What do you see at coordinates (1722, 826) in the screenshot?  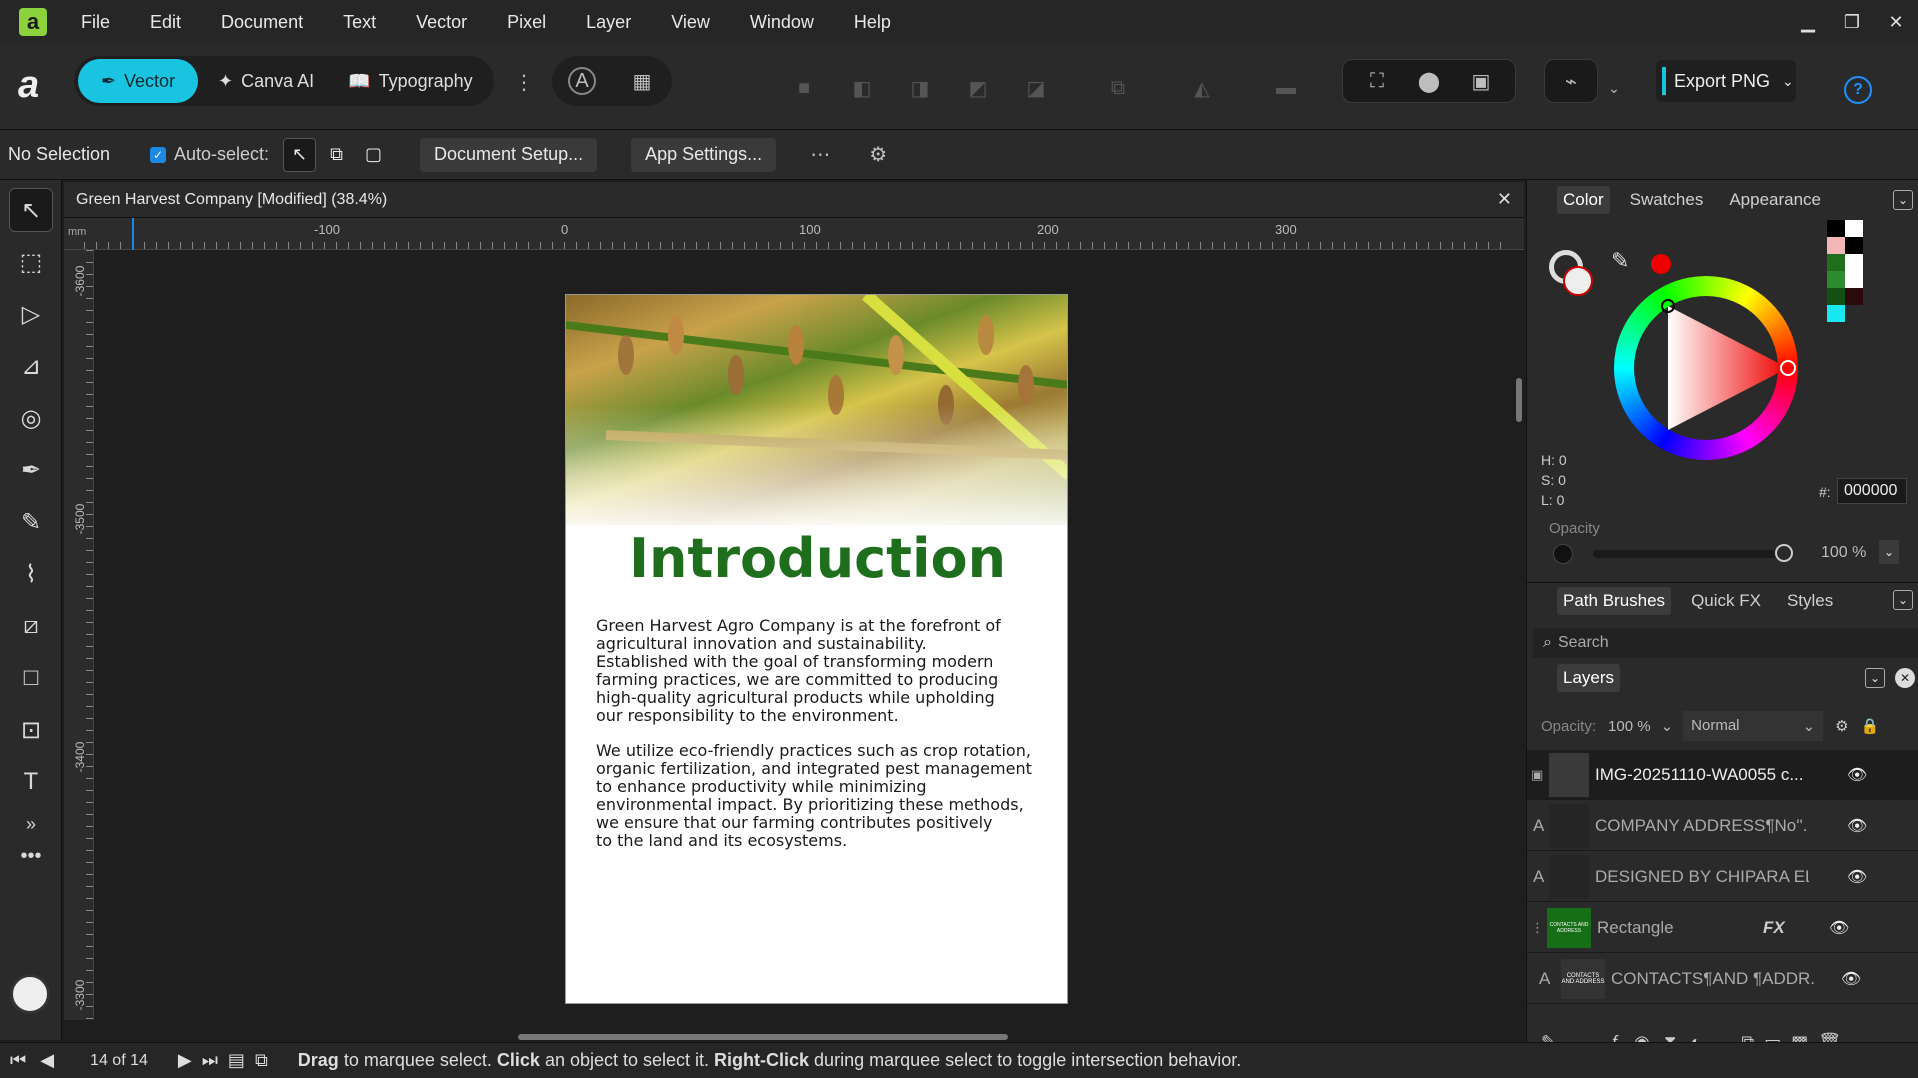 I see `layer-row: A COMPANY ADDRESS¶No''... 👁` at bounding box center [1722, 826].